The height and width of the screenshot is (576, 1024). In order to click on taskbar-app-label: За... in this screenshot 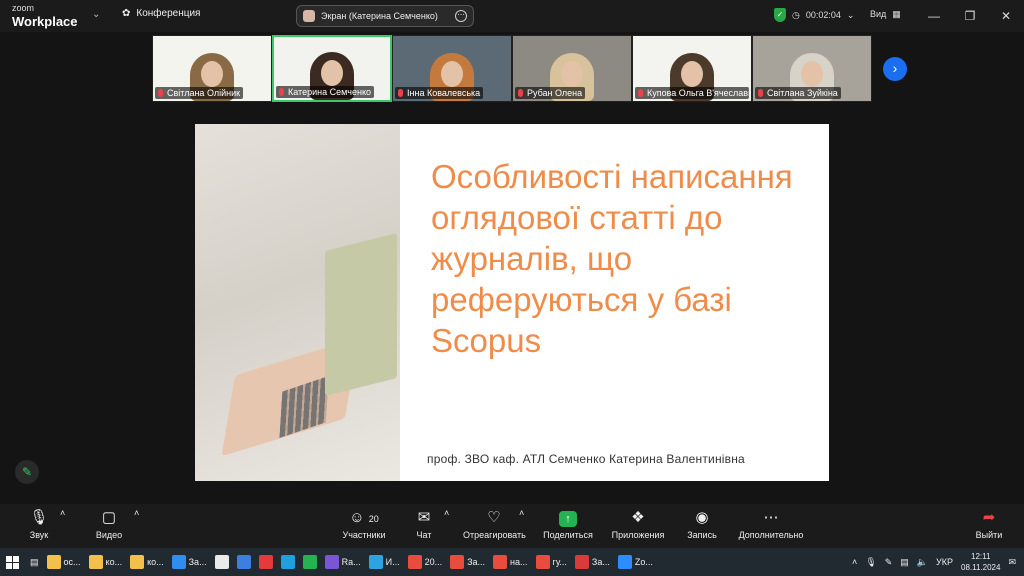, I will do `click(197, 562)`.